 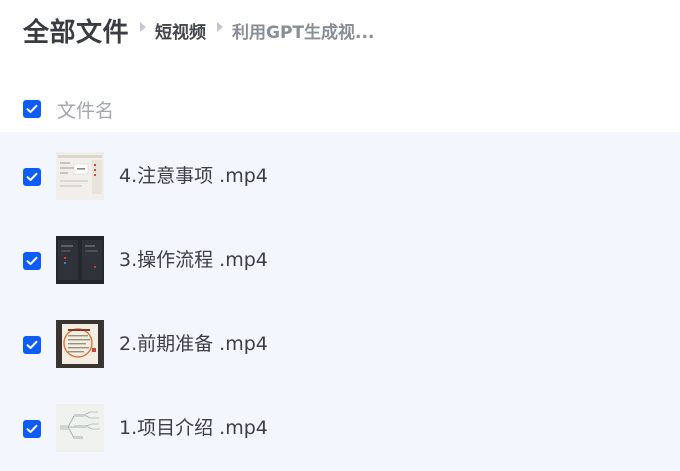 I want to click on document-thumbnail-icon, so click(x=80, y=176).